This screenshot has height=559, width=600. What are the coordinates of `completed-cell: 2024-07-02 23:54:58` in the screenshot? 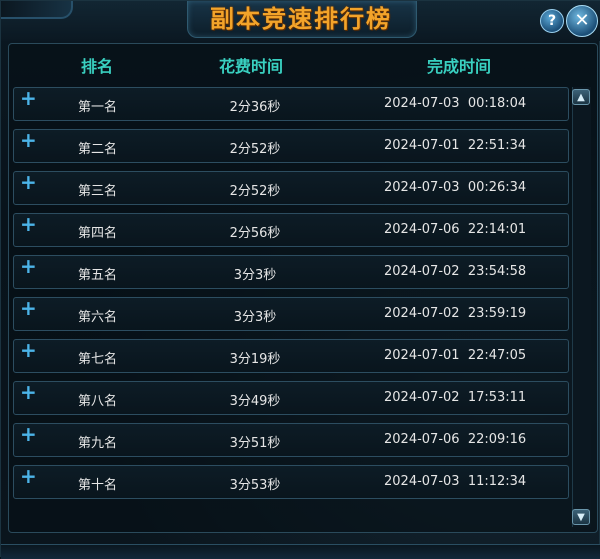 It's located at (455, 271).